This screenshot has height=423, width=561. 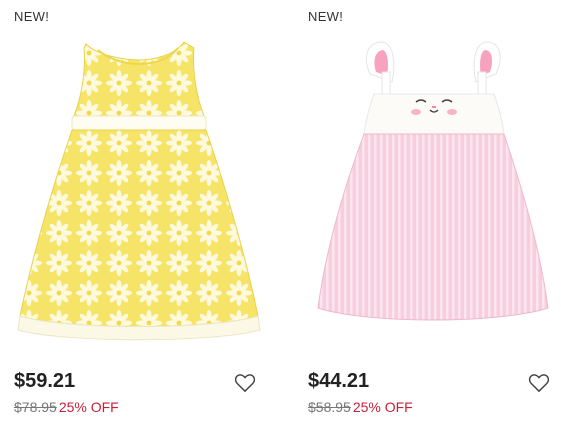 What do you see at coordinates (35, 407) in the screenshot?
I see `original-price: $78.95` at bounding box center [35, 407].